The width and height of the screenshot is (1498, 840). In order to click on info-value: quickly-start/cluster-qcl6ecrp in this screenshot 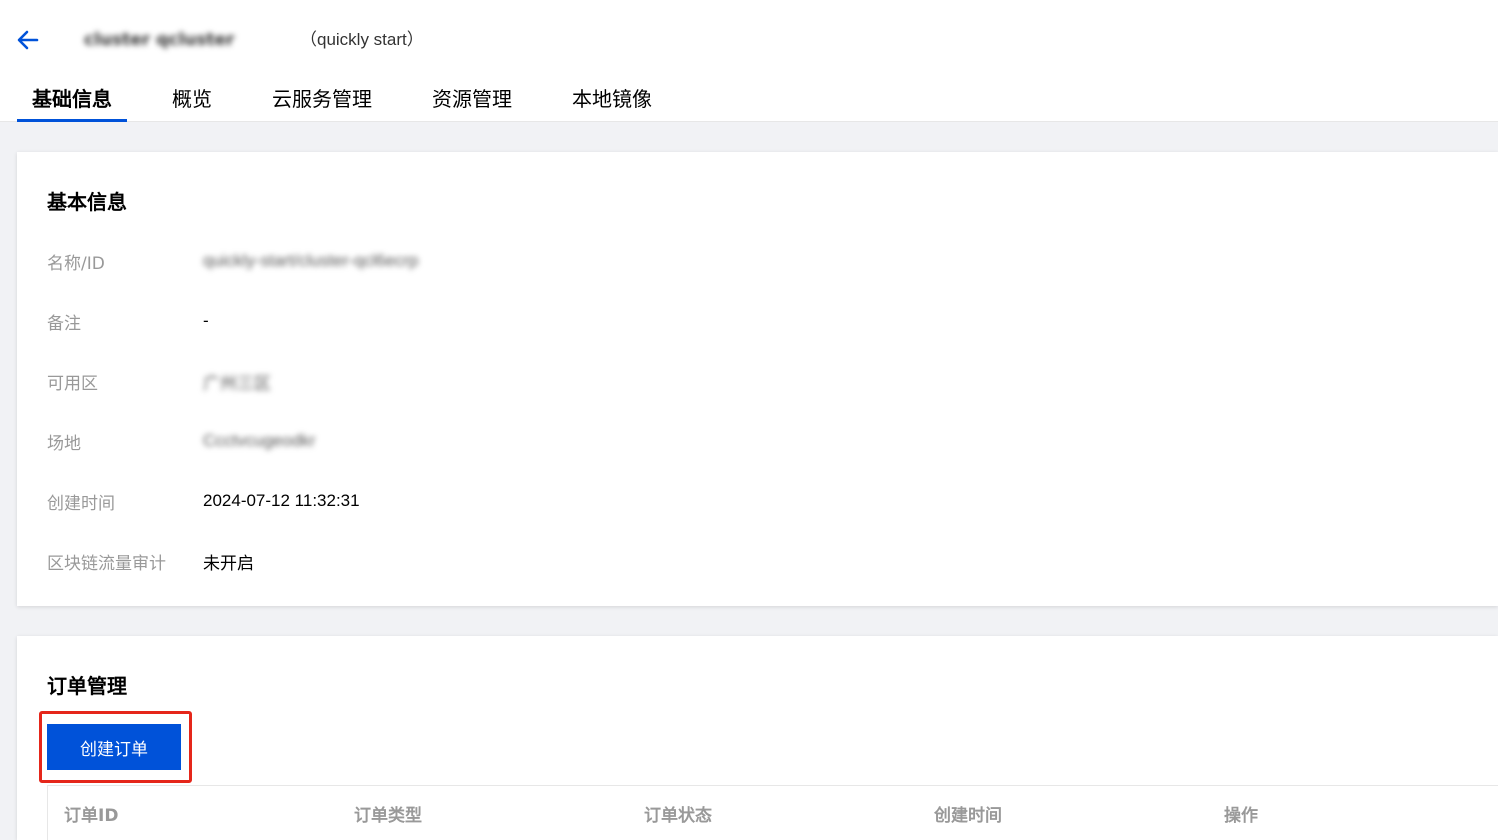, I will do `click(311, 260)`.